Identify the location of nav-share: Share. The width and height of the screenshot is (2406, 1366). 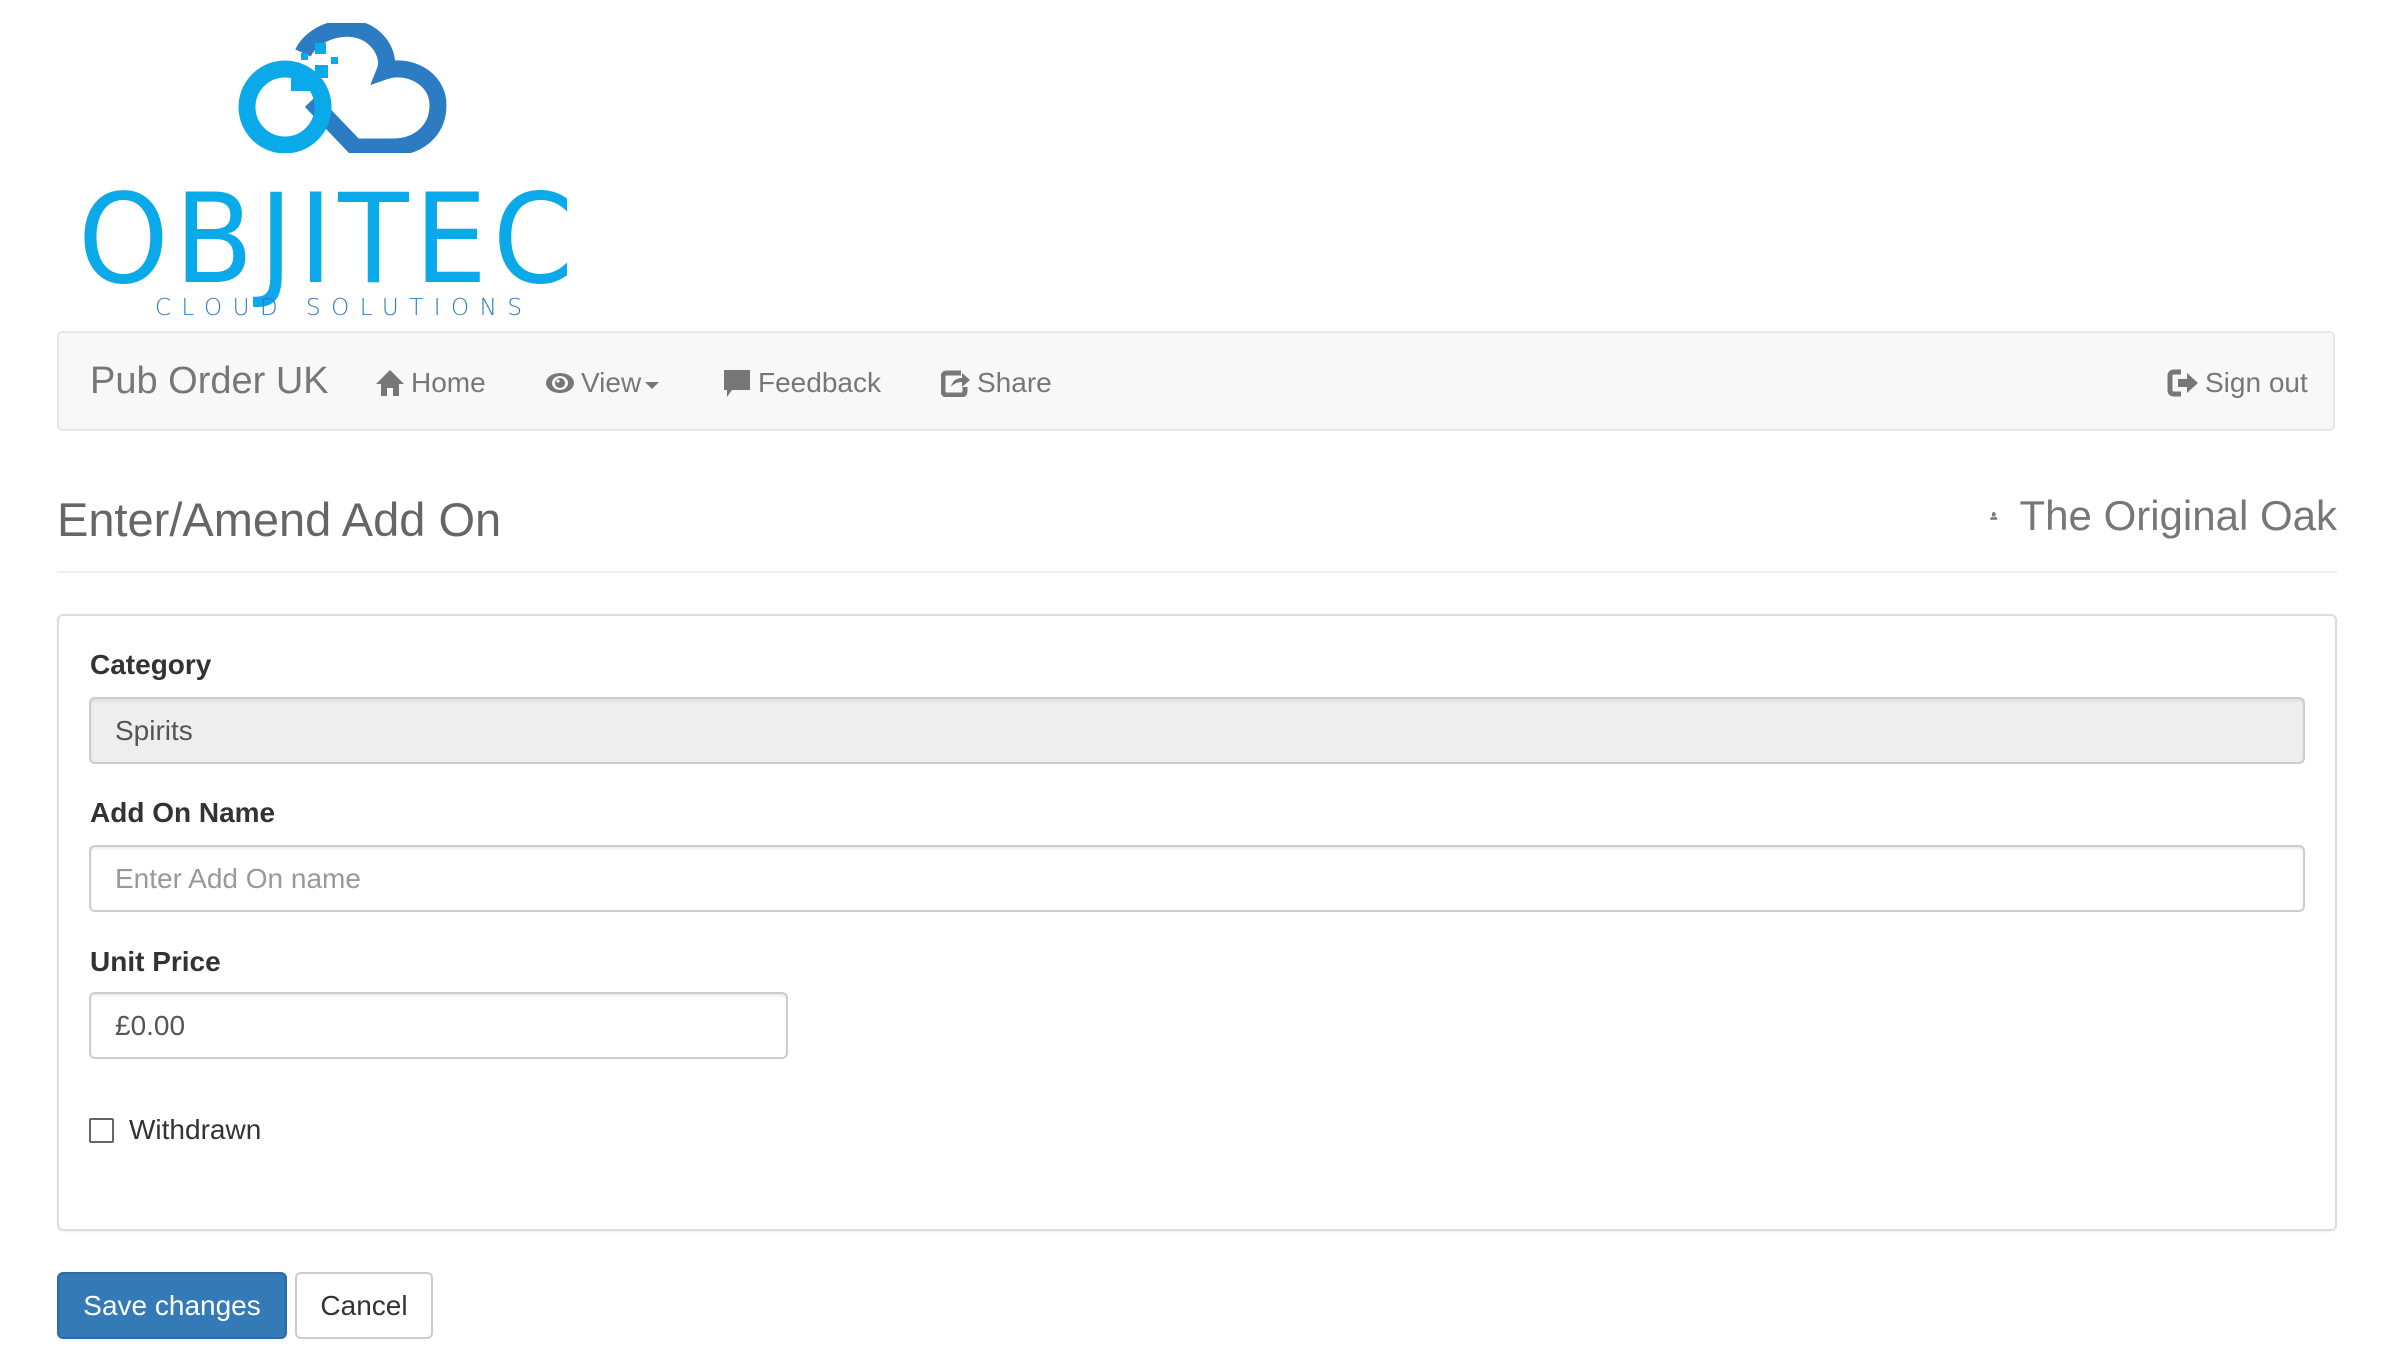
(996, 383).